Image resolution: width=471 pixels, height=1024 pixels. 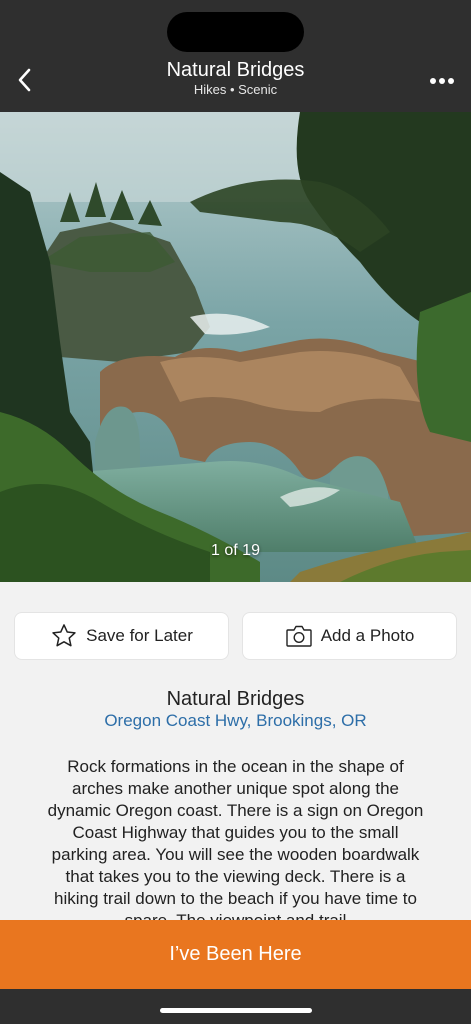 I want to click on add-photo-button: Add a Photo, so click(x=349, y=636).